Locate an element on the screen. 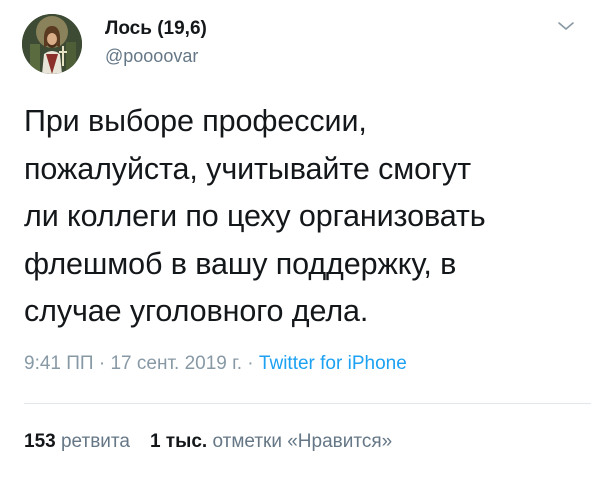  likes-count: 1 тыс. is located at coordinates (178, 441).